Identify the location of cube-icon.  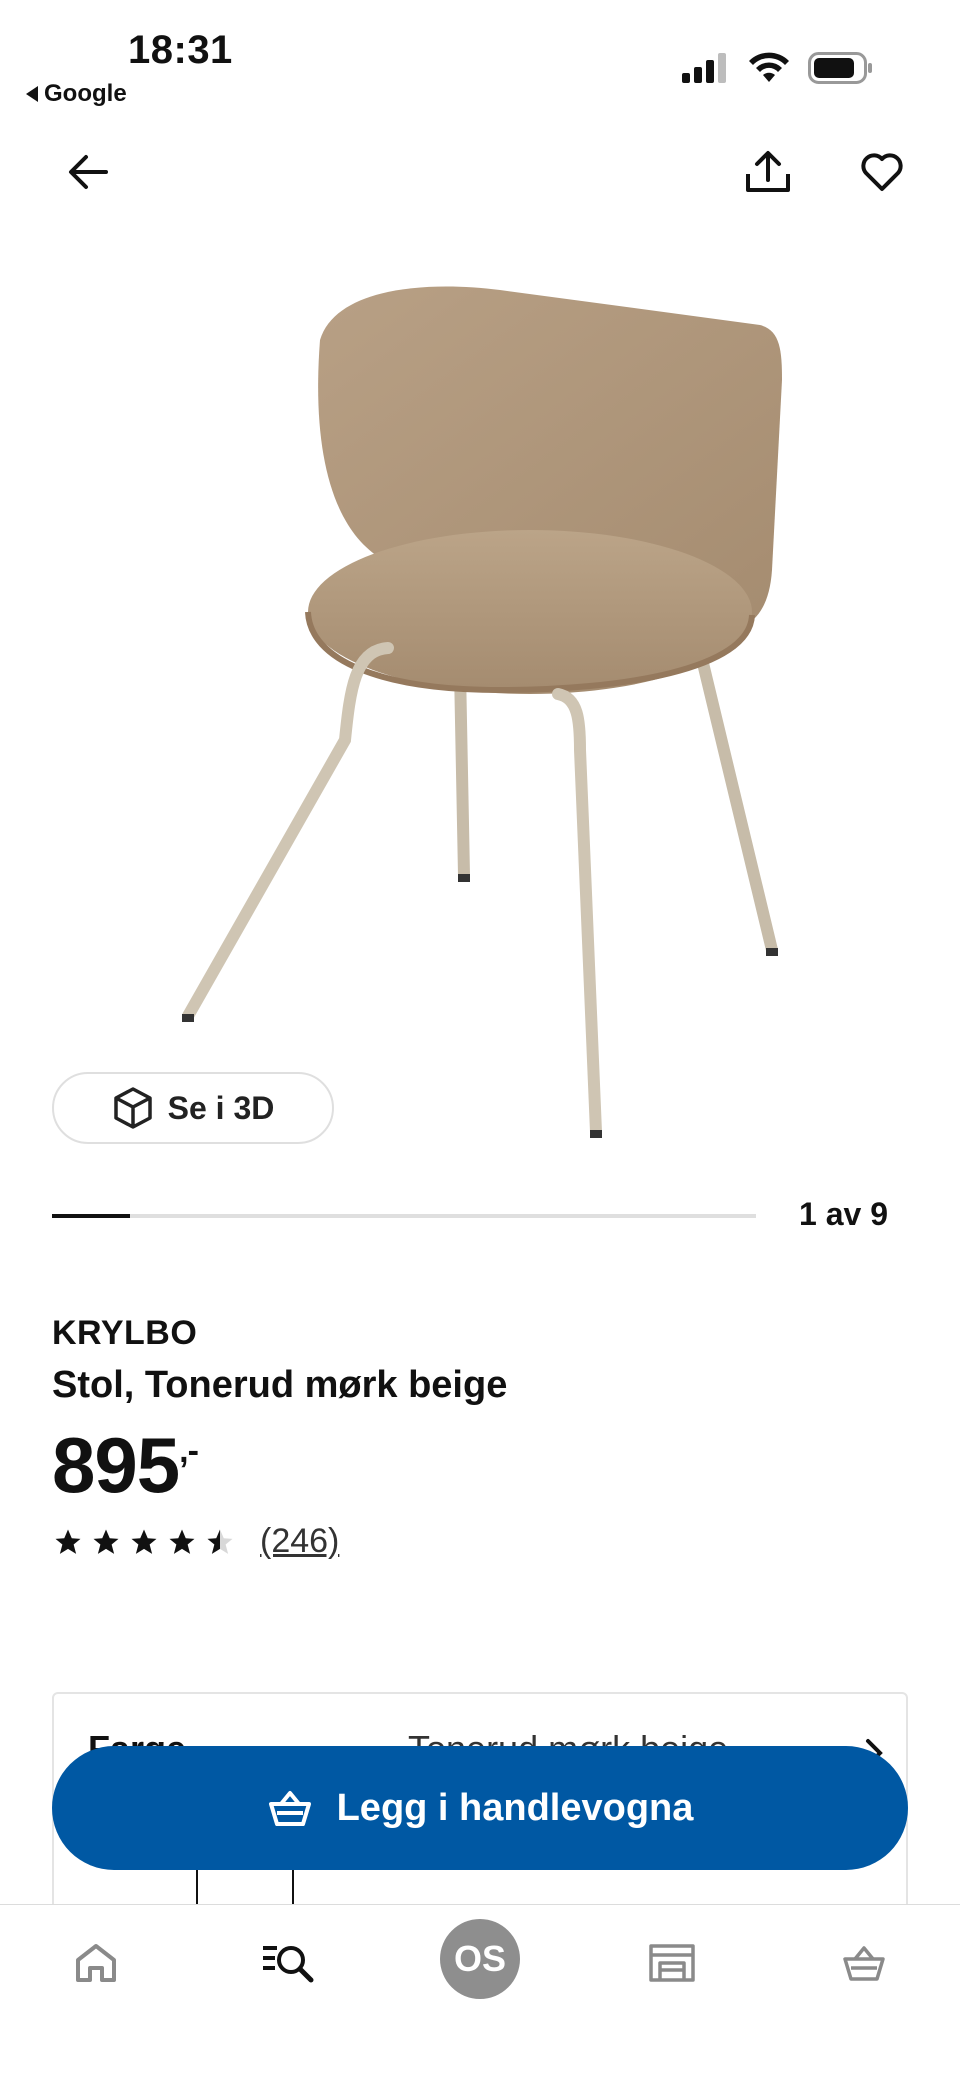
(132, 1108).